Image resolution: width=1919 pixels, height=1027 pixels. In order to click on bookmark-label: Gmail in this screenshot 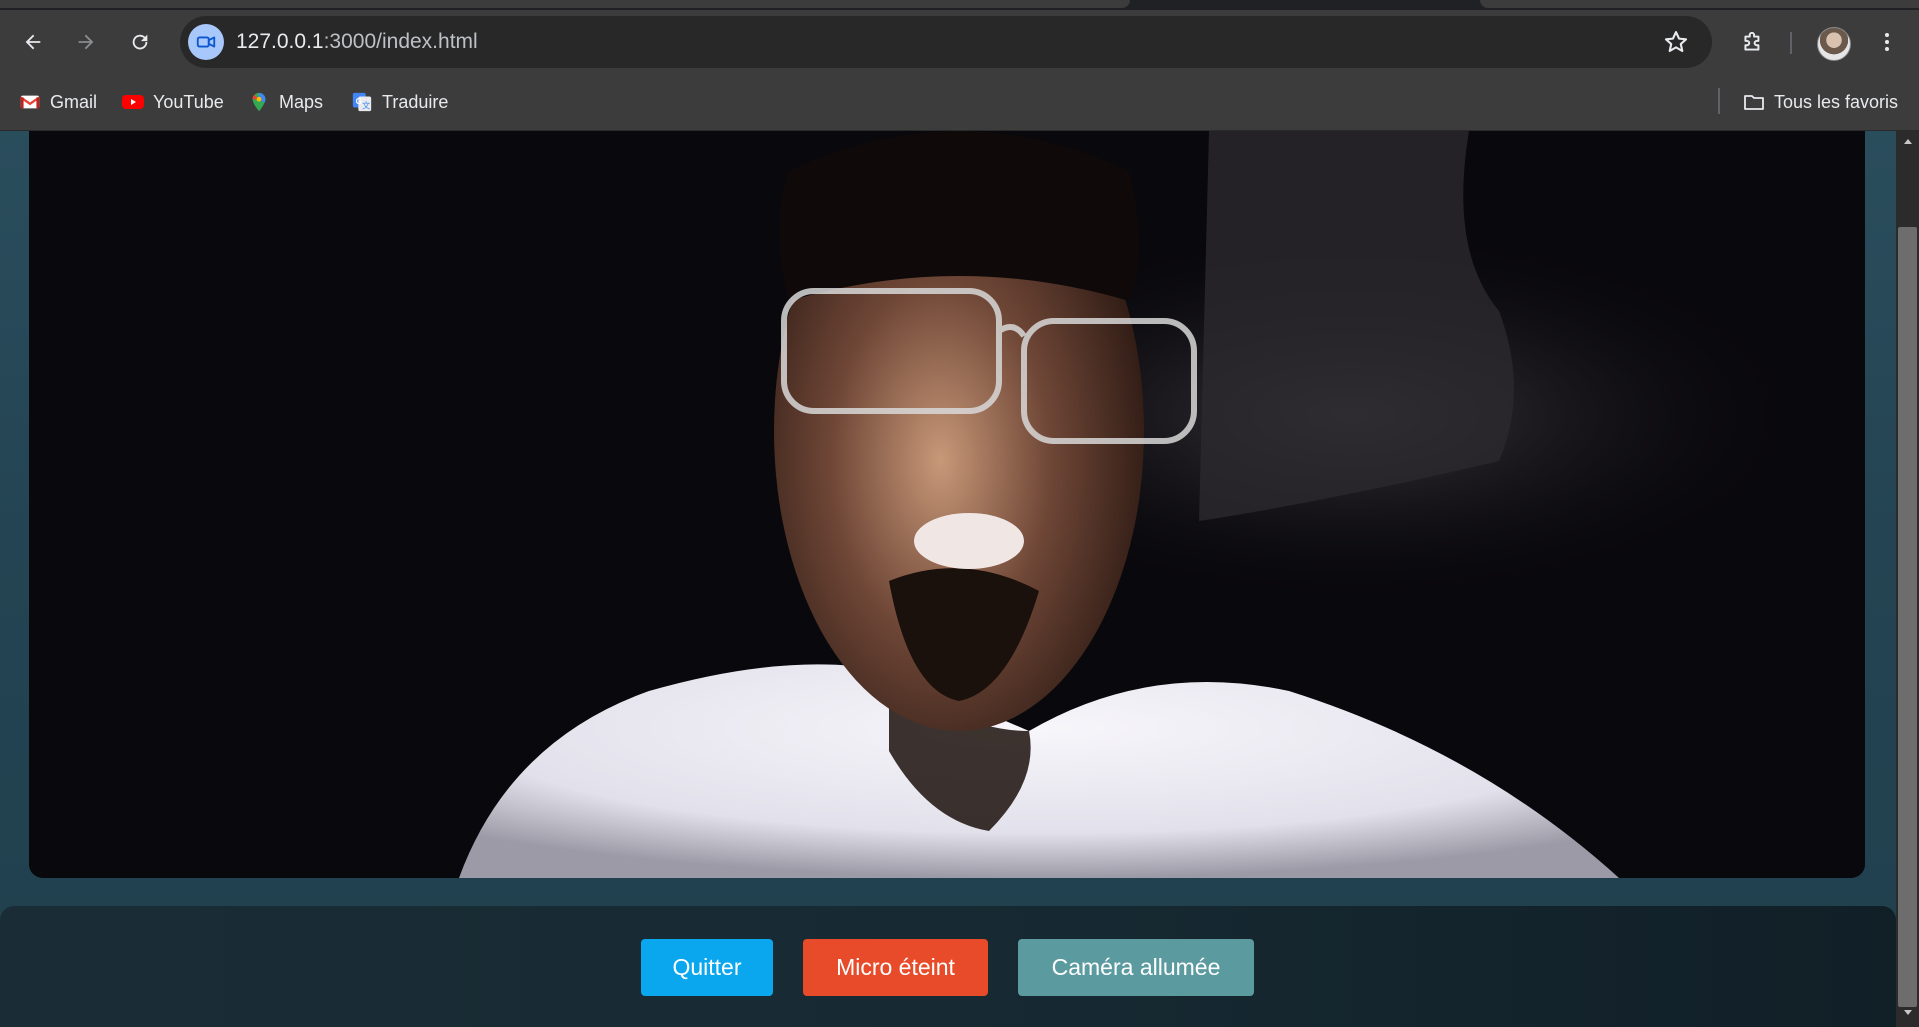, I will do `click(74, 101)`.